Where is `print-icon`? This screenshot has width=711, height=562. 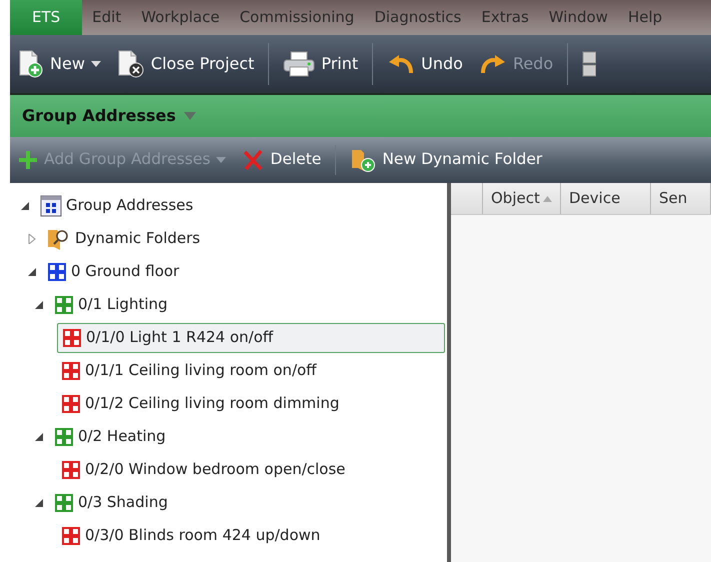
print-icon is located at coordinates (299, 64).